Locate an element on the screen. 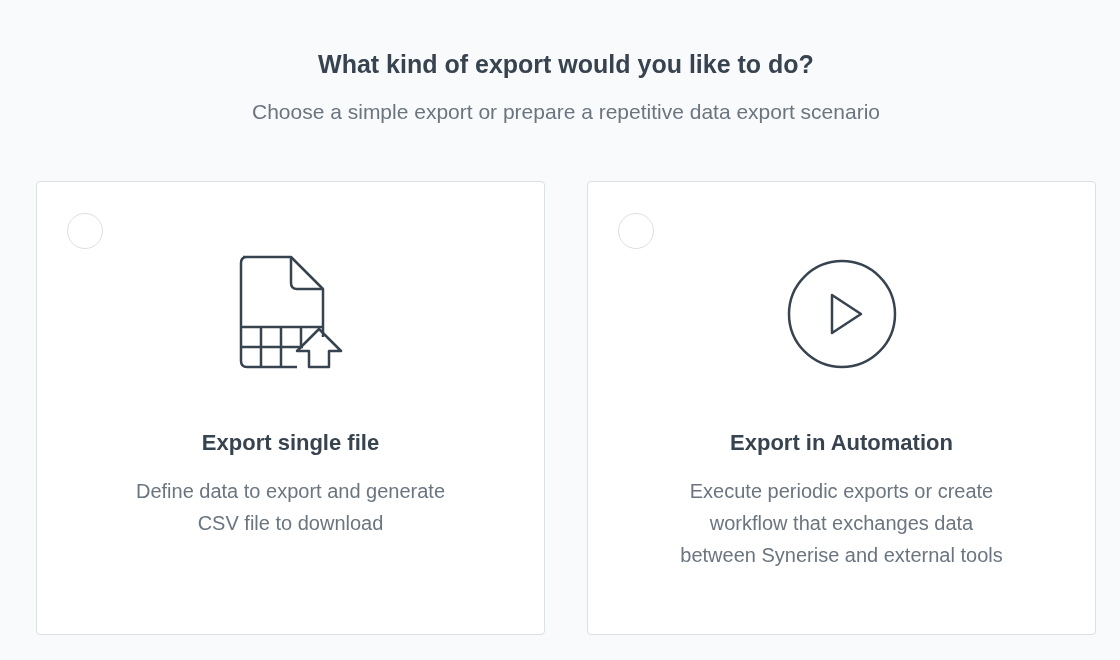  page-subheading: Choose a simple export or prepare a repetitive data export scenario is located at coordinates (566, 111).